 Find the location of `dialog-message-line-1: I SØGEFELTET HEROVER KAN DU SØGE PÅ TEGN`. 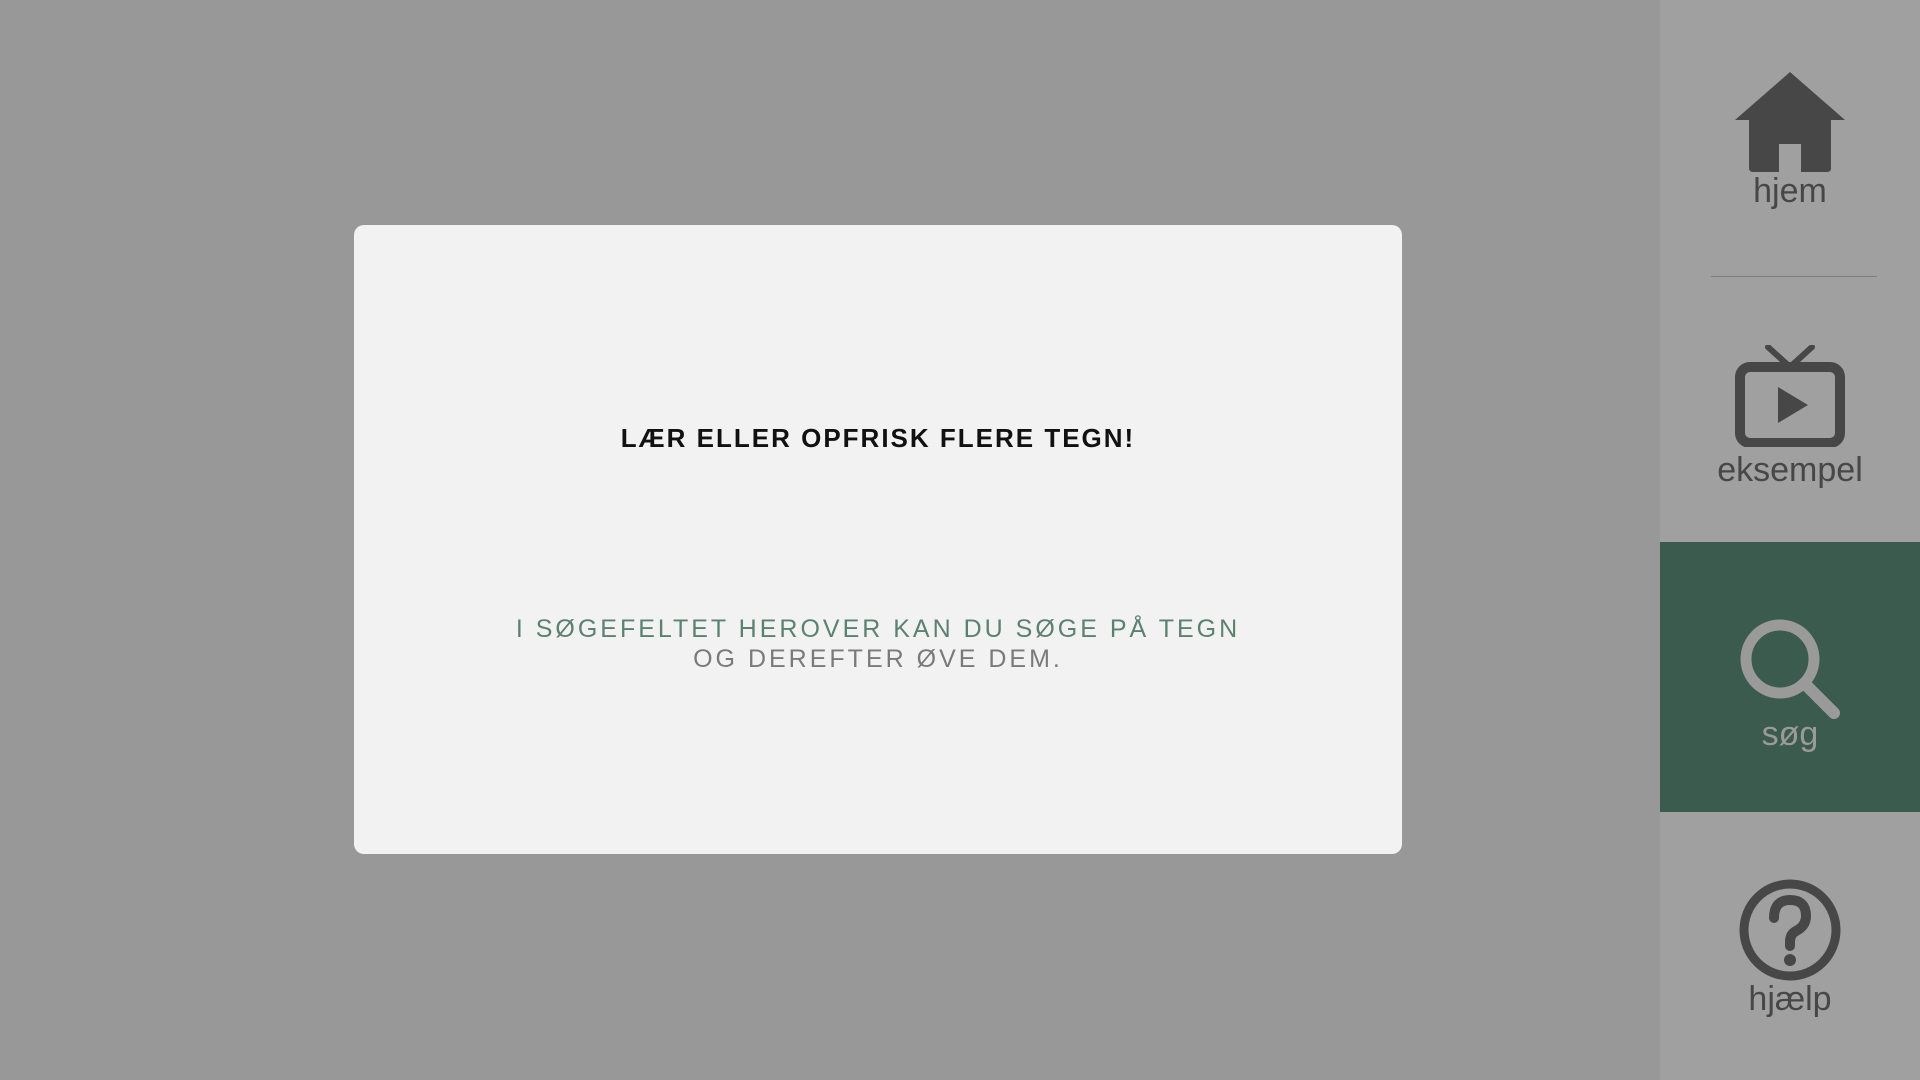

dialog-message-line-1: I SØGEFELTET HEROVER KAN DU SØGE PÅ TEGN is located at coordinates (878, 629).